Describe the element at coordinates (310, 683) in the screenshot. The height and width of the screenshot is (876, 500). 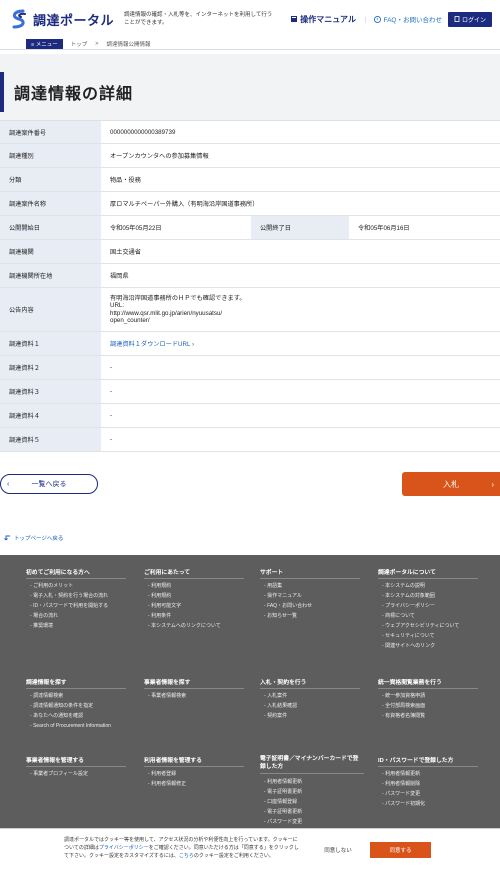
I see `footer-section-title: 入札・契約を行う` at that location.